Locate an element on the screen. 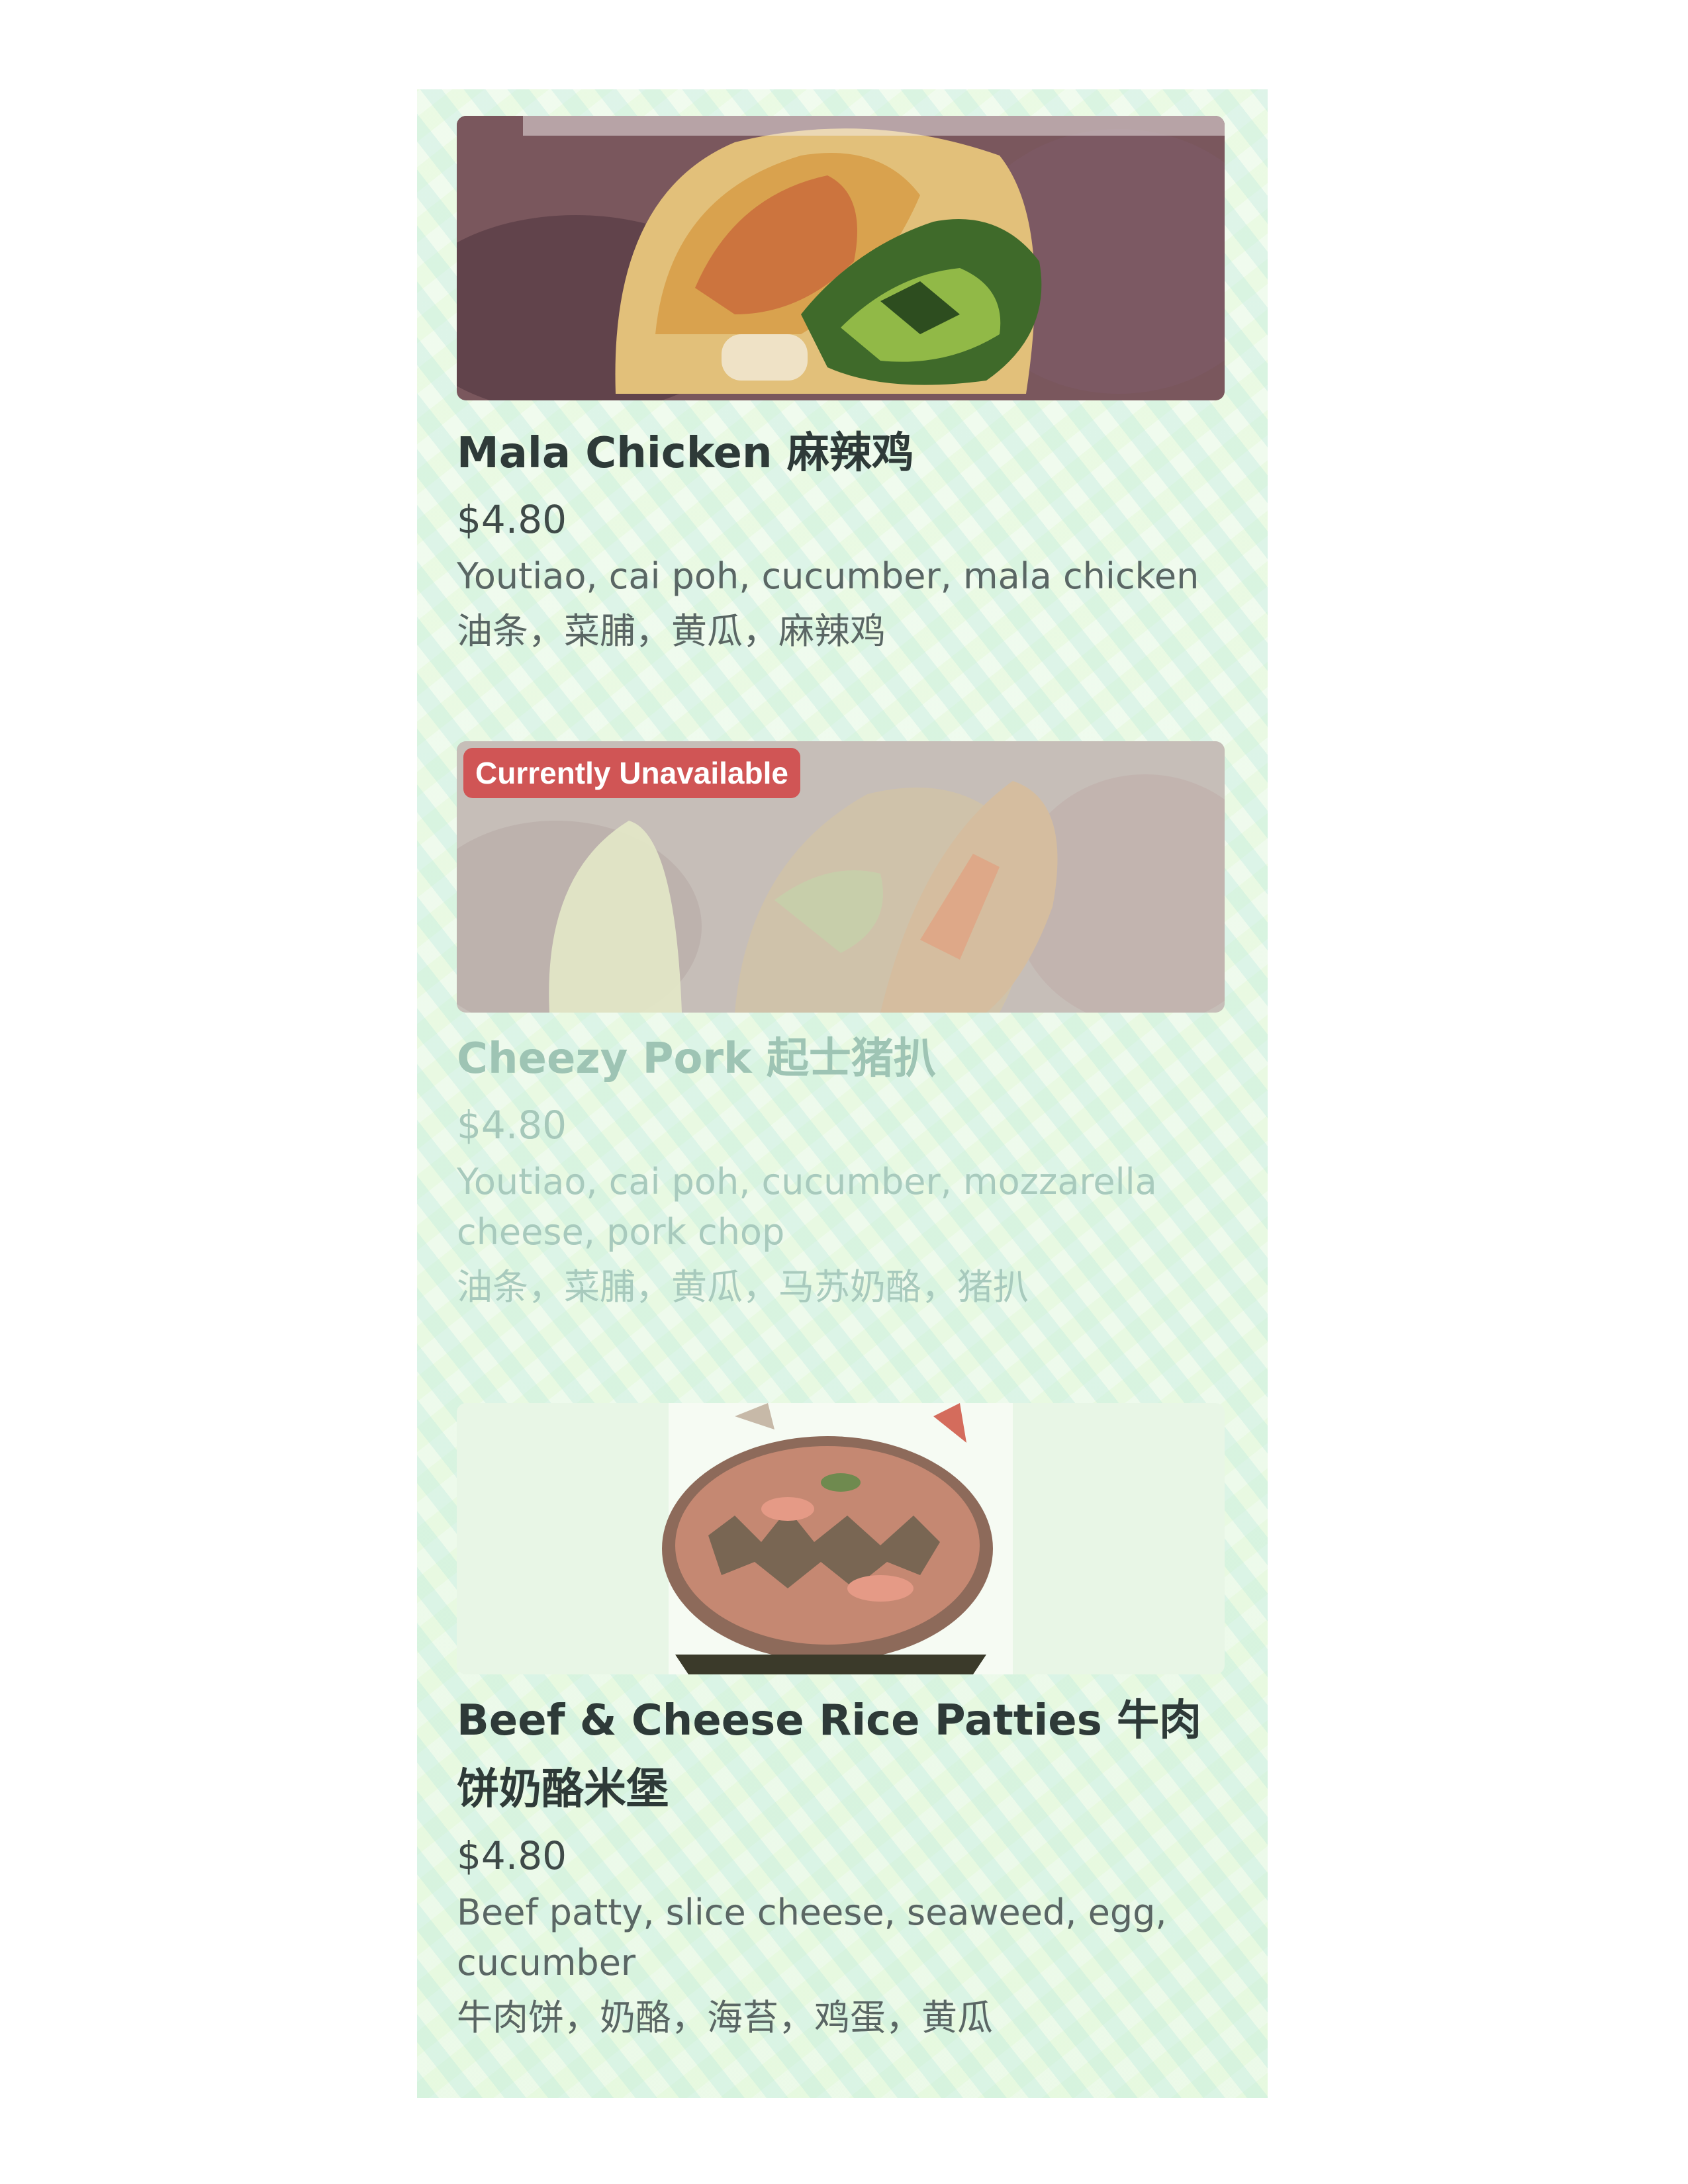  mala-chicken-photo is located at coordinates (841, 258).